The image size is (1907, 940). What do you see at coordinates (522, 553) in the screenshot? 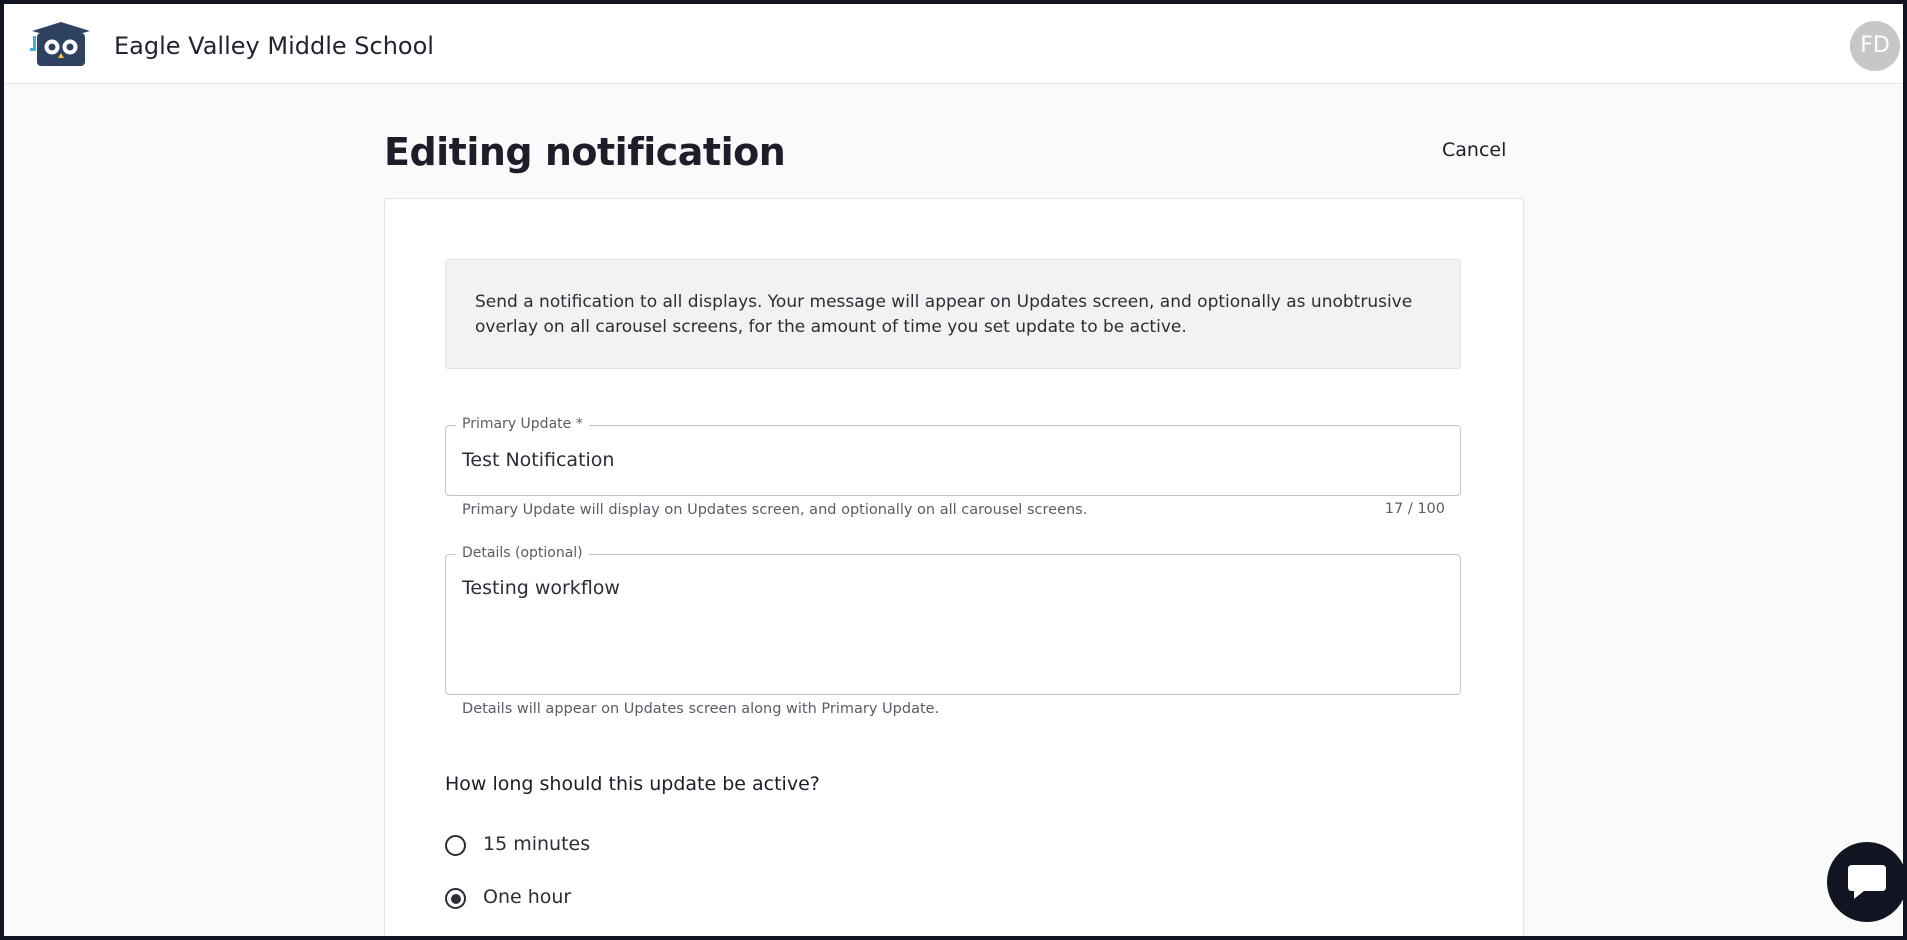
I see `details-label: Details (optional)` at bounding box center [522, 553].